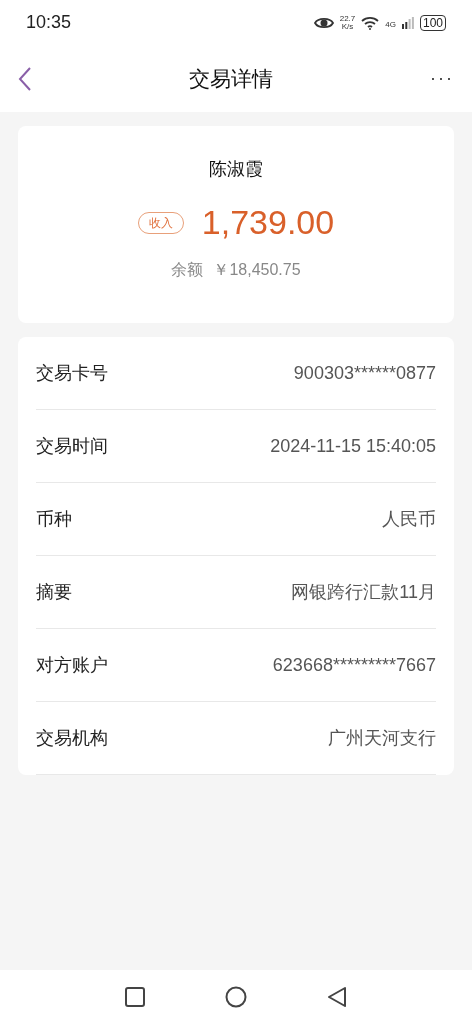  Describe the element at coordinates (323, 22) in the screenshot. I see `eye-icon` at that location.